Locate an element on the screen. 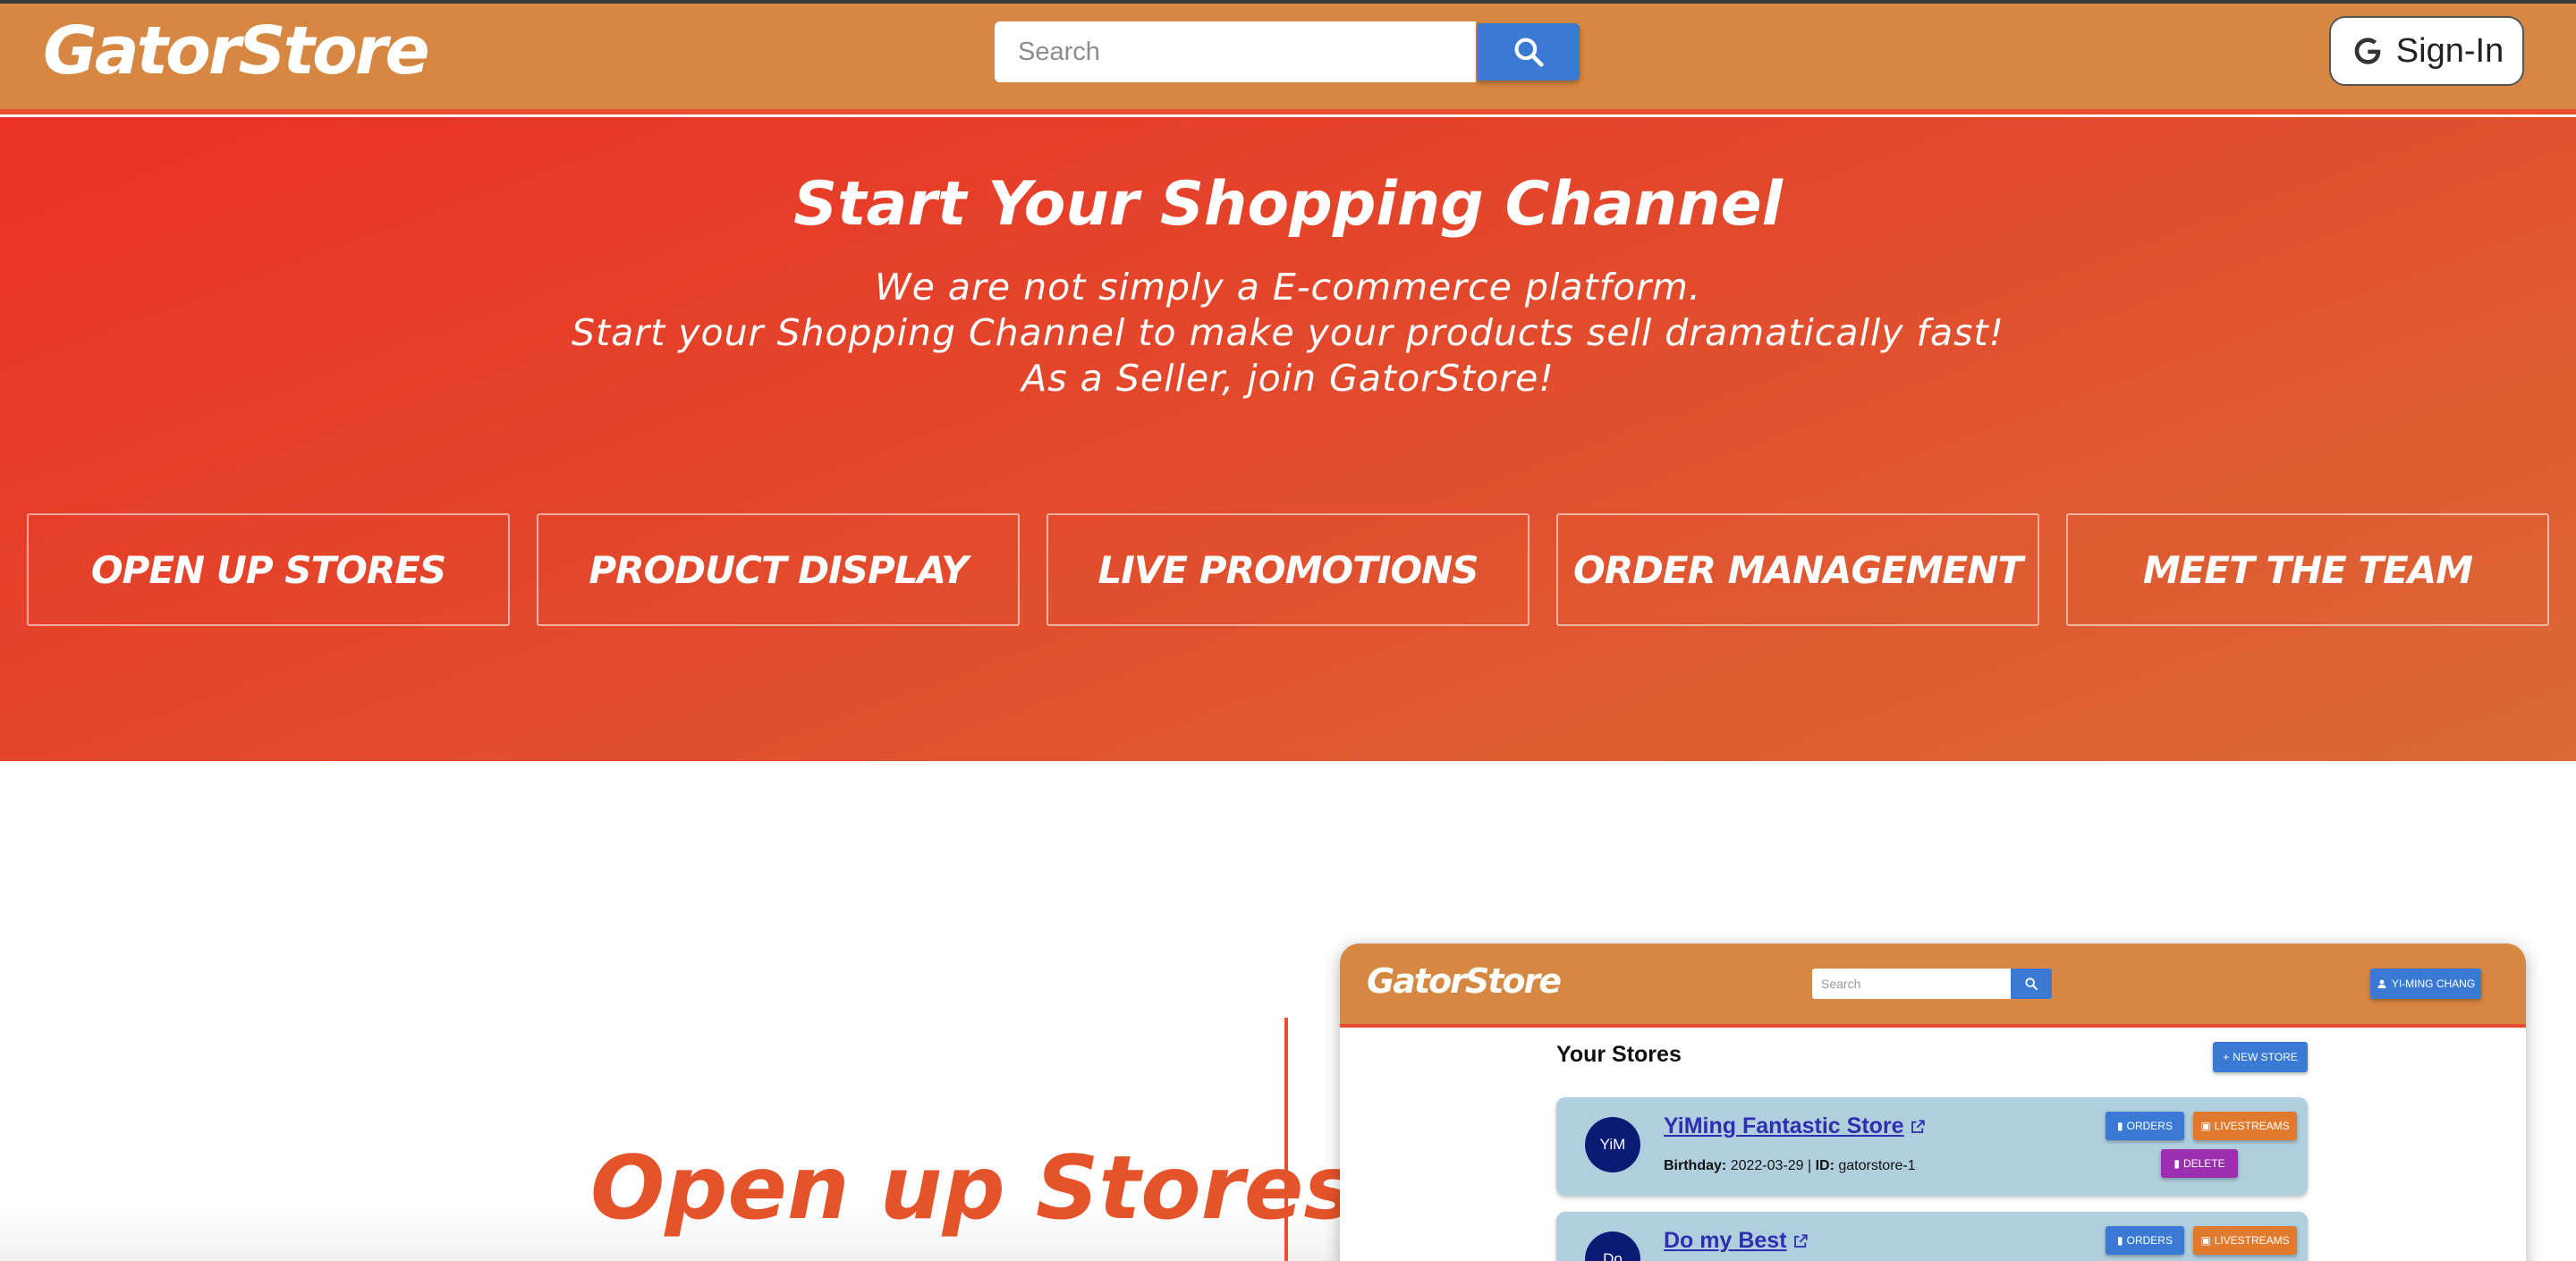 The width and height of the screenshot is (2576, 1261). id-label: ID: is located at coordinates (1825, 1165).